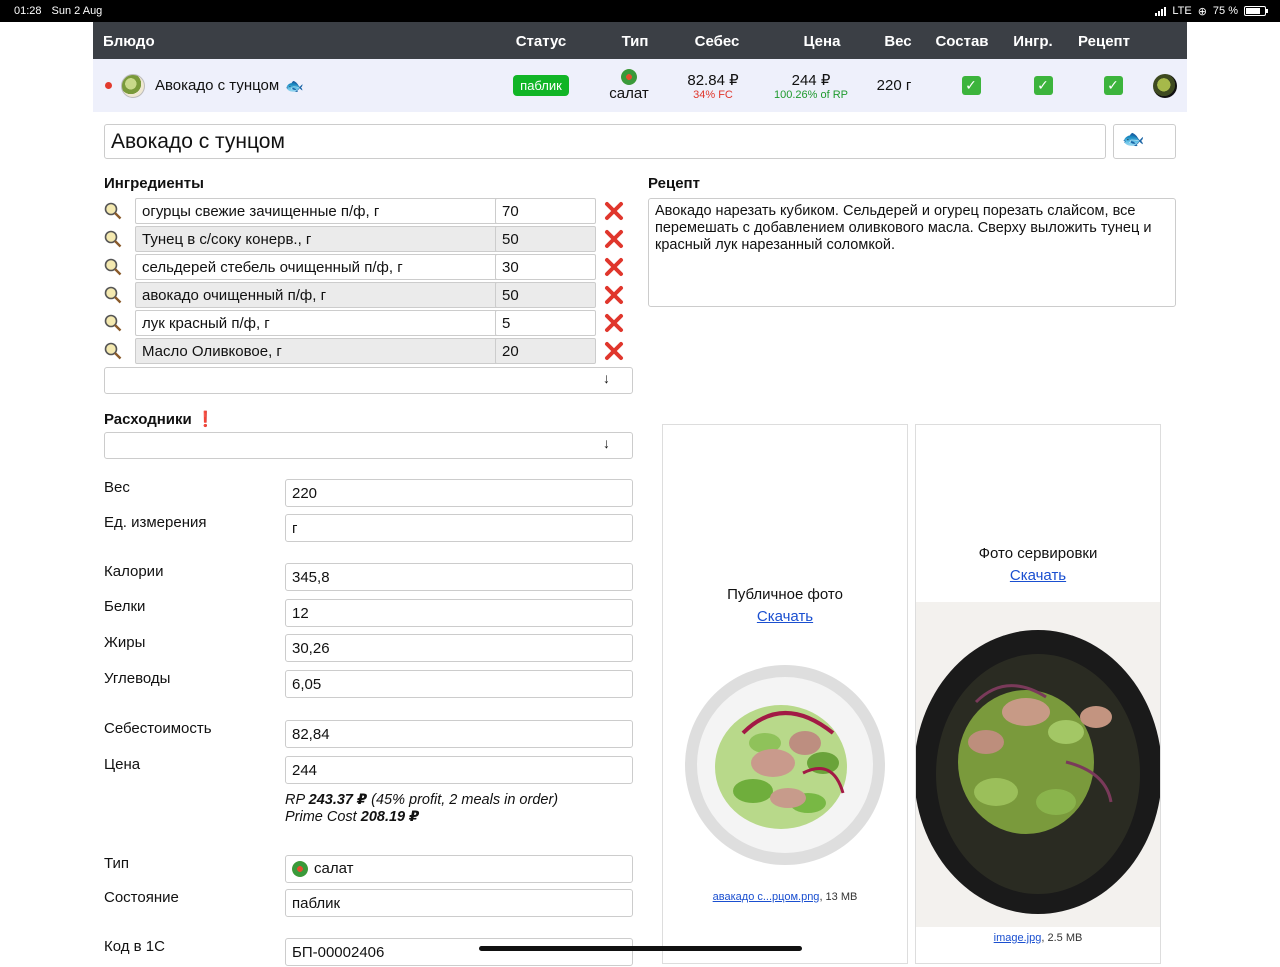 This screenshot has width=1280, height=967. I want to click on public-photo-caption: Публичное фото, so click(785, 594).